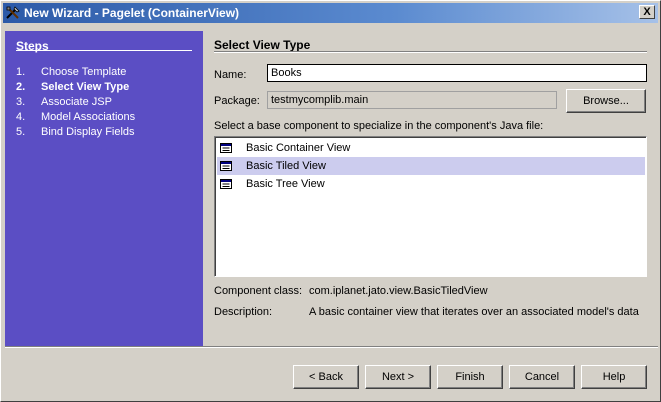  I want to click on title-bar: New Wizard - Pagelet (ContainerView) X, so click(330, 13).